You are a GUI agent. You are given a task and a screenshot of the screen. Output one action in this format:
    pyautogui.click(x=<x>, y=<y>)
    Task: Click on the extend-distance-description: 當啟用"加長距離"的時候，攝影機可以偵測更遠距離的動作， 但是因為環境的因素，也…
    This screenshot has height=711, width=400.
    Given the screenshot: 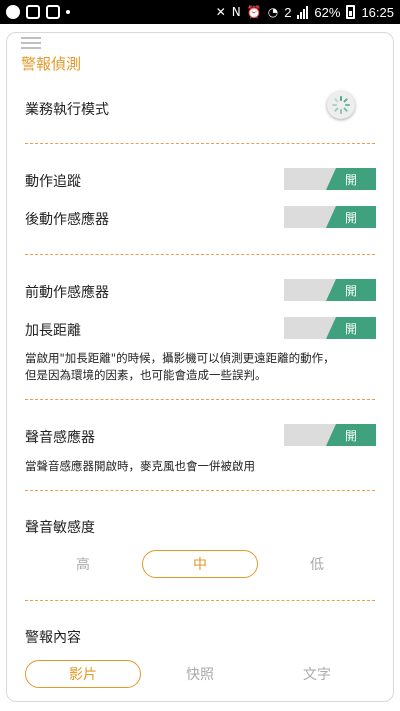 What is the action you would take?
    pyautogui.click(x=202, y=367)
    